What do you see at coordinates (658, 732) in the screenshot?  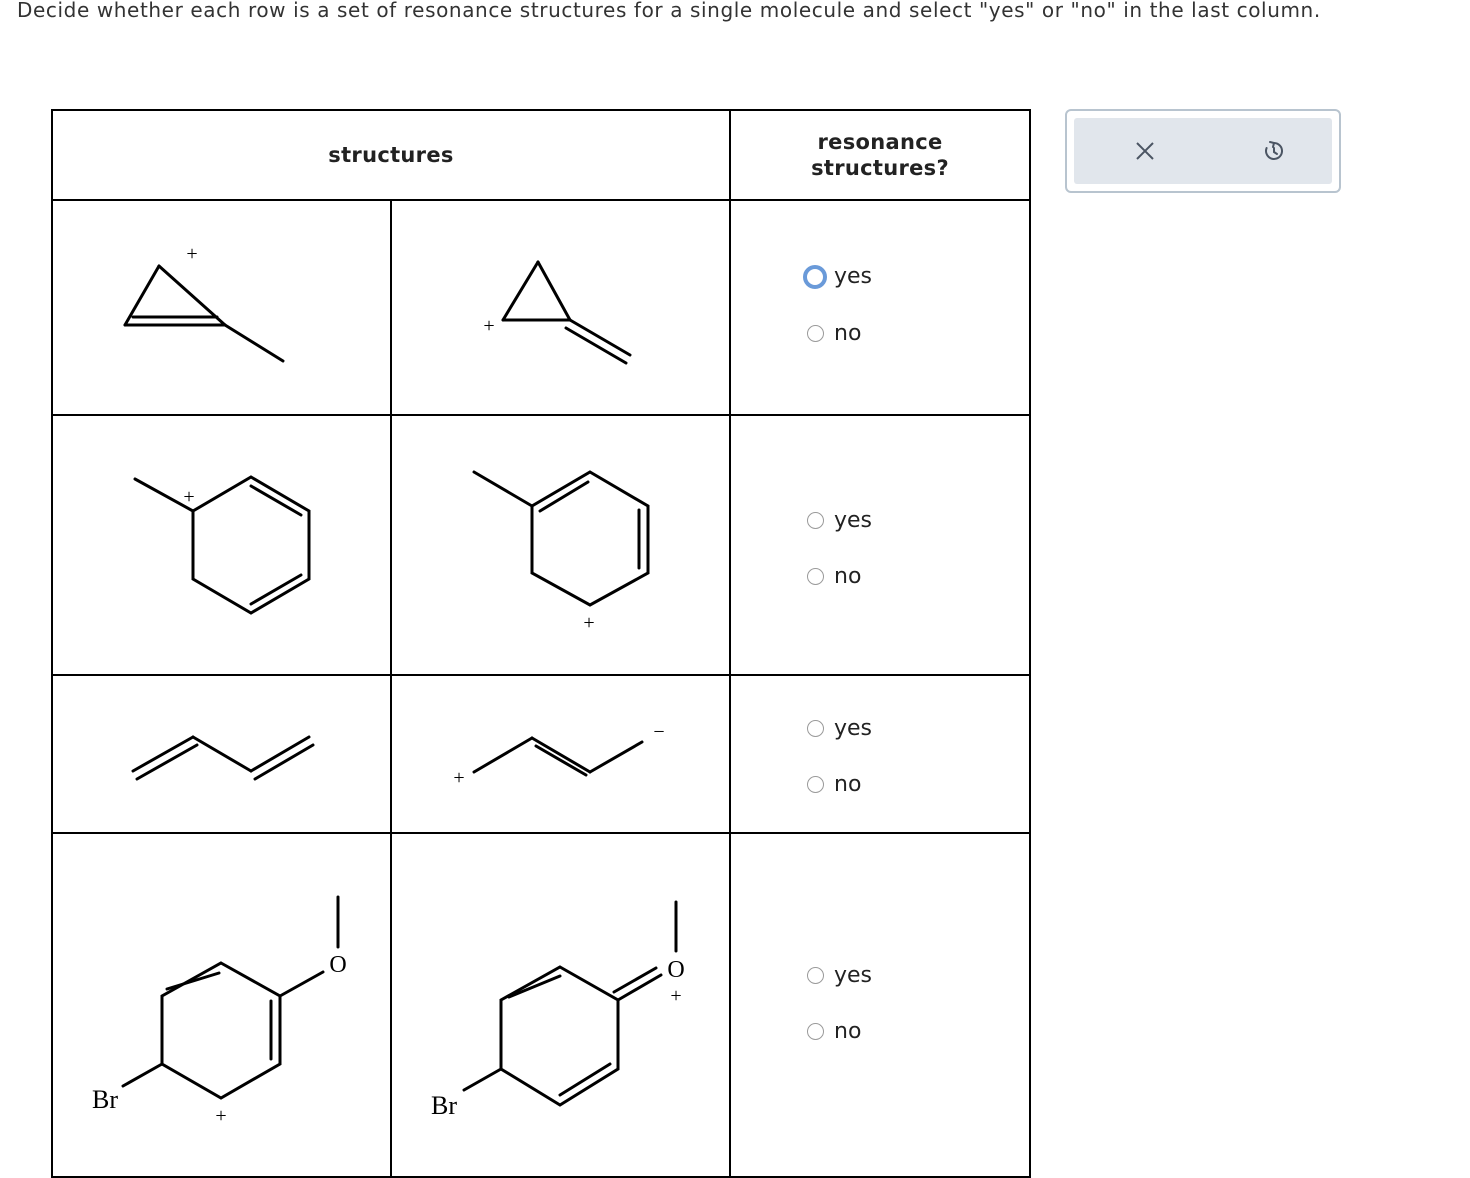 I see `charge-minus: −` at bounding box center [658, 732].